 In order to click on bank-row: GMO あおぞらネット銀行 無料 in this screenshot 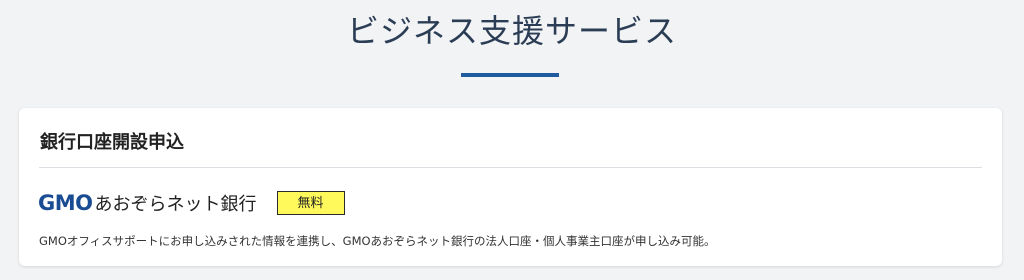, I will do `click(191, 203)`.